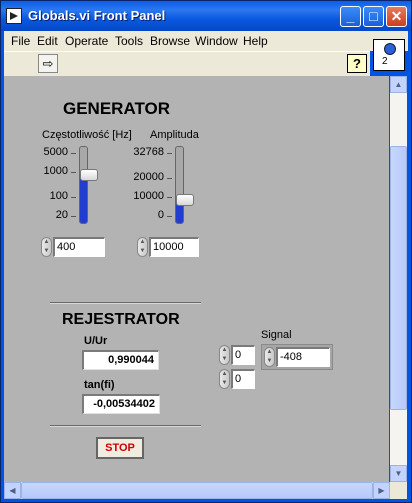 The height and width of the screenshot is (503, 412). What do you see at coordinates (224, 379) in the screenshot?
I see `column-index-increment-decrement: ▲ ▼` at bounding box center [224, 379].